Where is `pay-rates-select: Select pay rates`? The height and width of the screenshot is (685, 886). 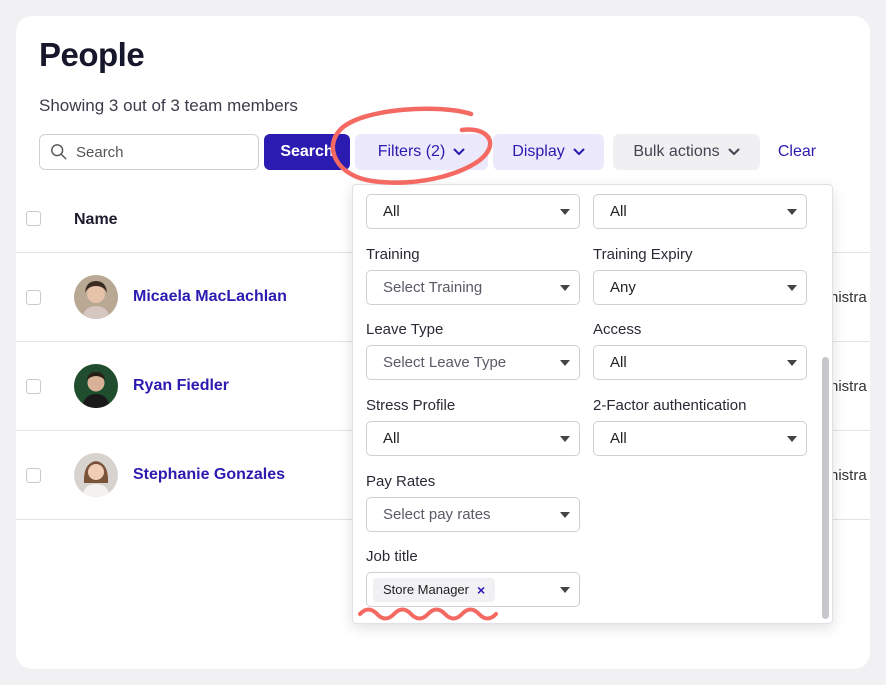
pay-rates-select: Select pay rates is located at coordinates (473, 514).